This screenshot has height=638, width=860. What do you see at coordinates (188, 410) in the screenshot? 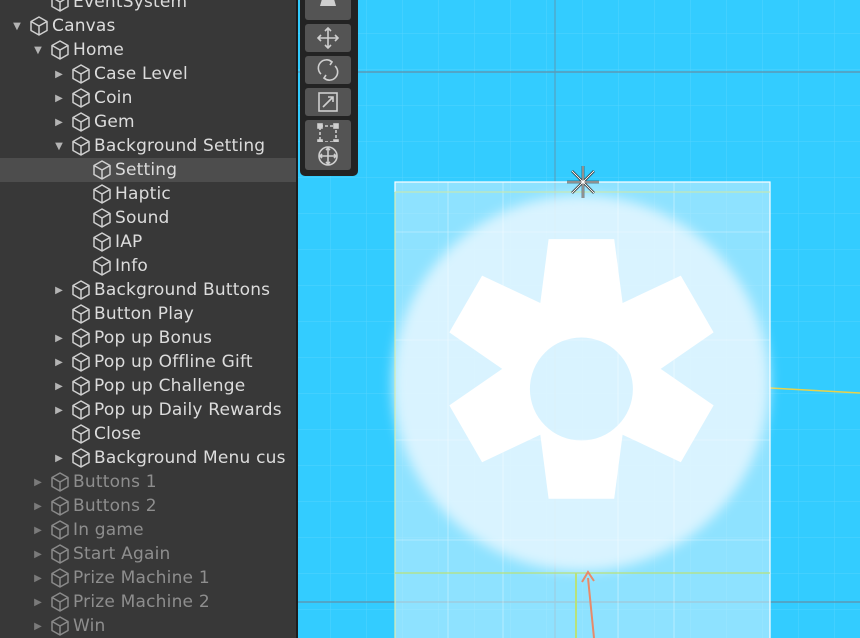
I see `hierarchy-row-label: Pop up Daily Rewards` at bounding box center [188, 410].